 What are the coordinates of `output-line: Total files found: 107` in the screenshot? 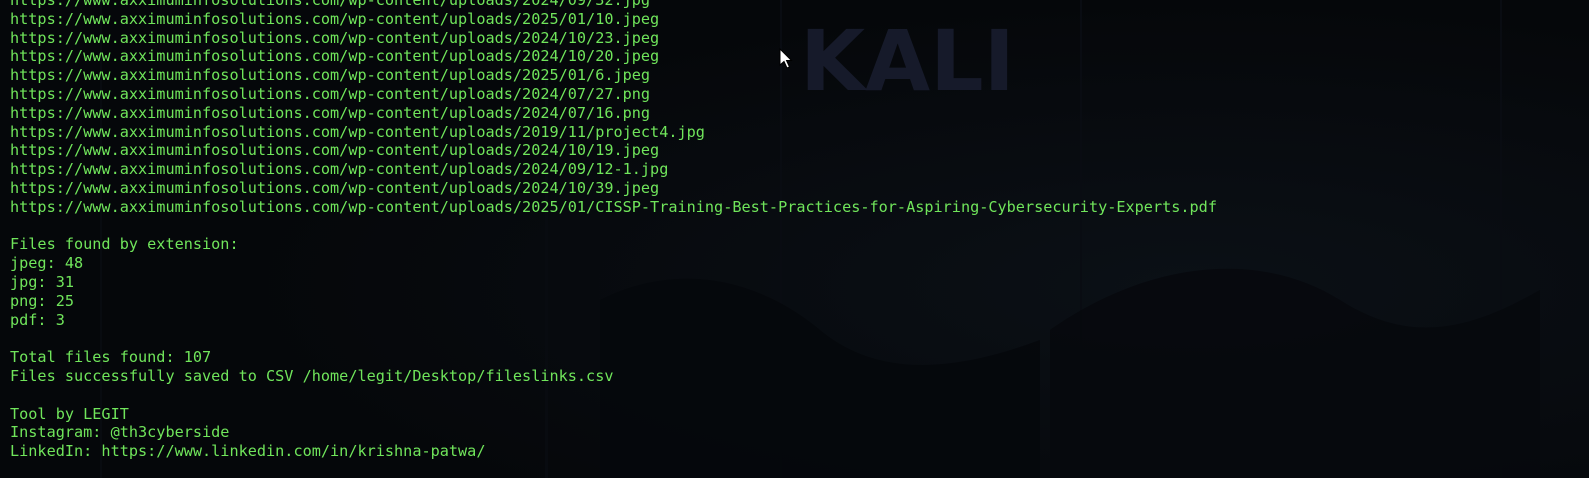 It's located at (111, 357).